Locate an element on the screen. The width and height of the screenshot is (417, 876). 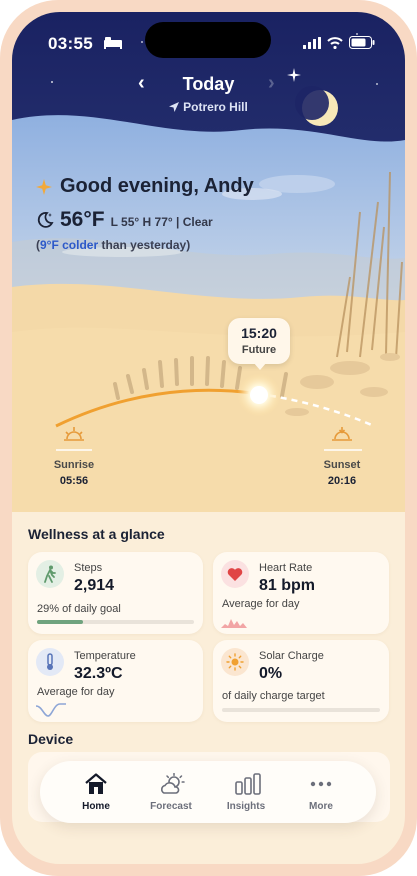
date-navigation: ‹ Today › is located at coordinates (208, 86).